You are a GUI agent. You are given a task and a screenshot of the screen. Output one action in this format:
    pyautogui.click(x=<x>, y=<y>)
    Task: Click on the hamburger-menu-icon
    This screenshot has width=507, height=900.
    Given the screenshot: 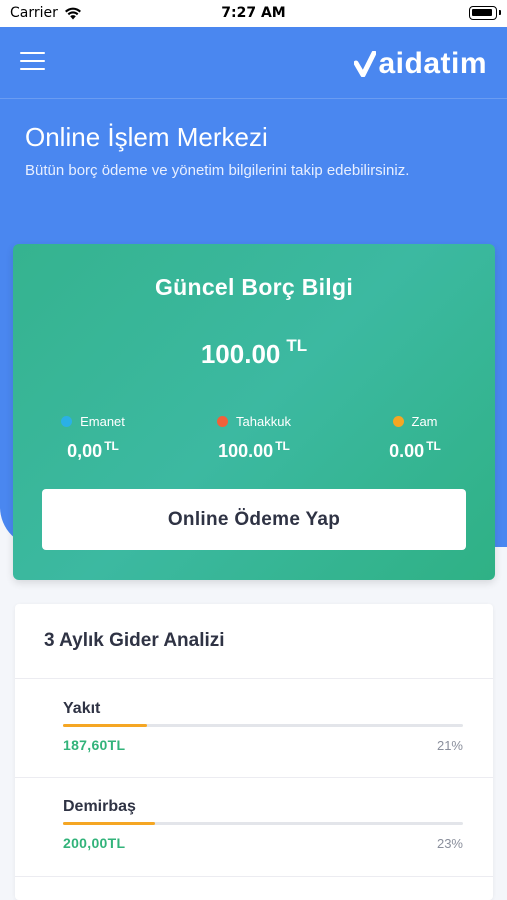 What is the action you would take?
    pyautogui.click(x=32, y=62)
    